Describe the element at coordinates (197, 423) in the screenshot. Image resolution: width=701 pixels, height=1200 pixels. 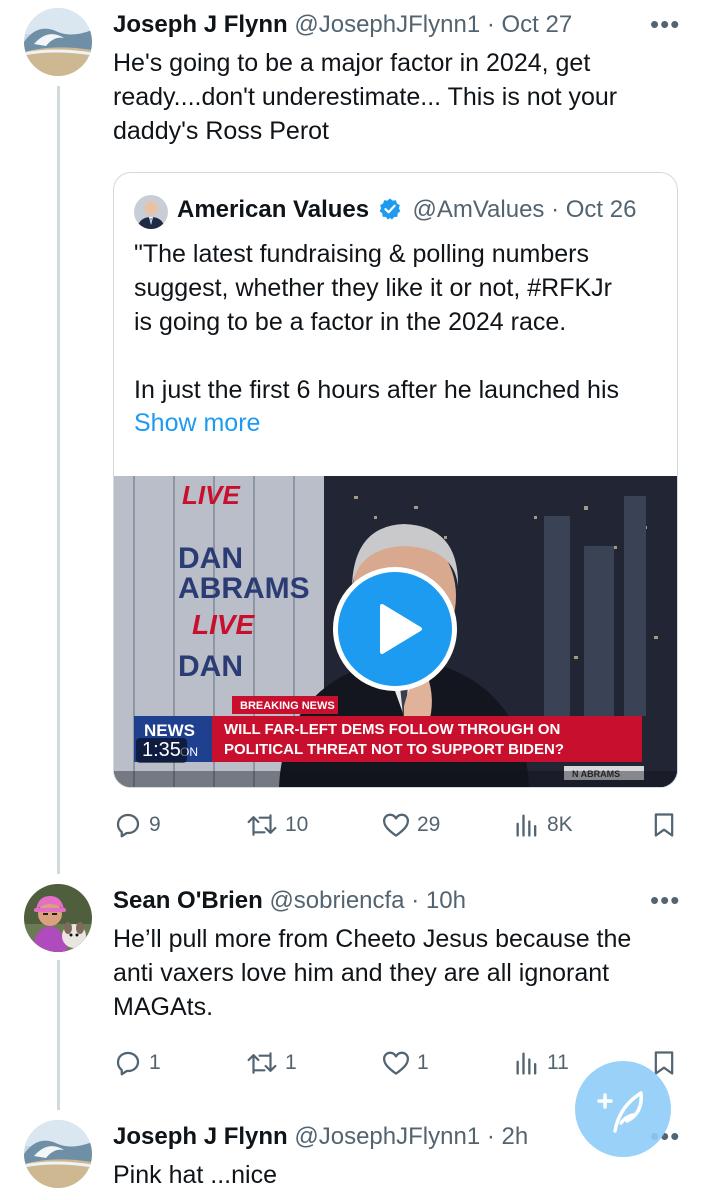
I see `show-more-link: Show more` at that location.